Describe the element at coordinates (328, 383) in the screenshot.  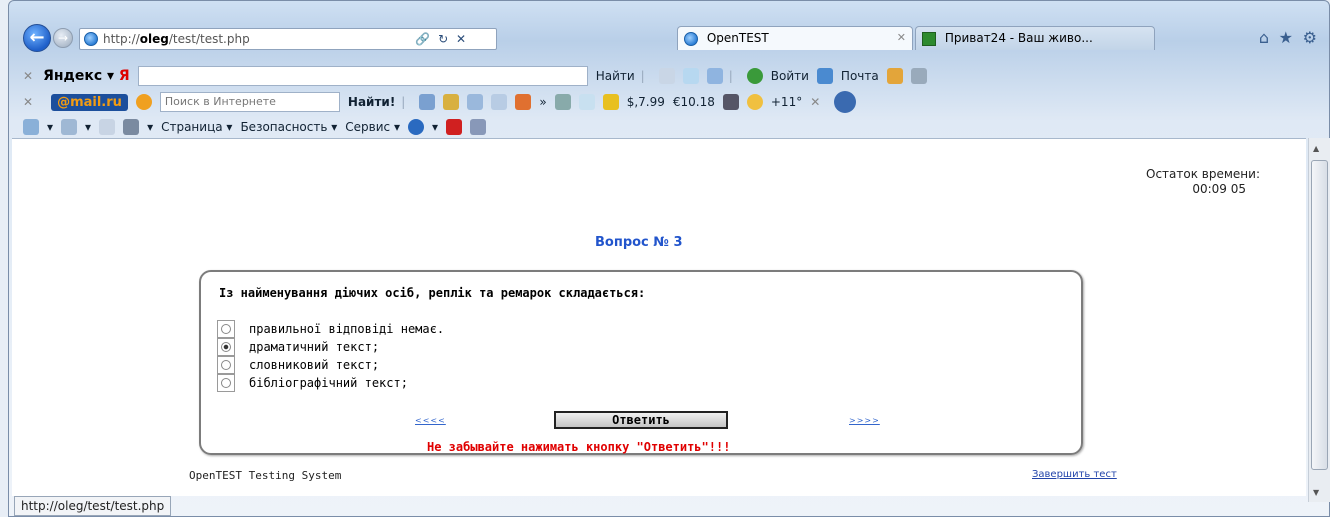
I see `option-label: бібліографічний текст;` at that location.